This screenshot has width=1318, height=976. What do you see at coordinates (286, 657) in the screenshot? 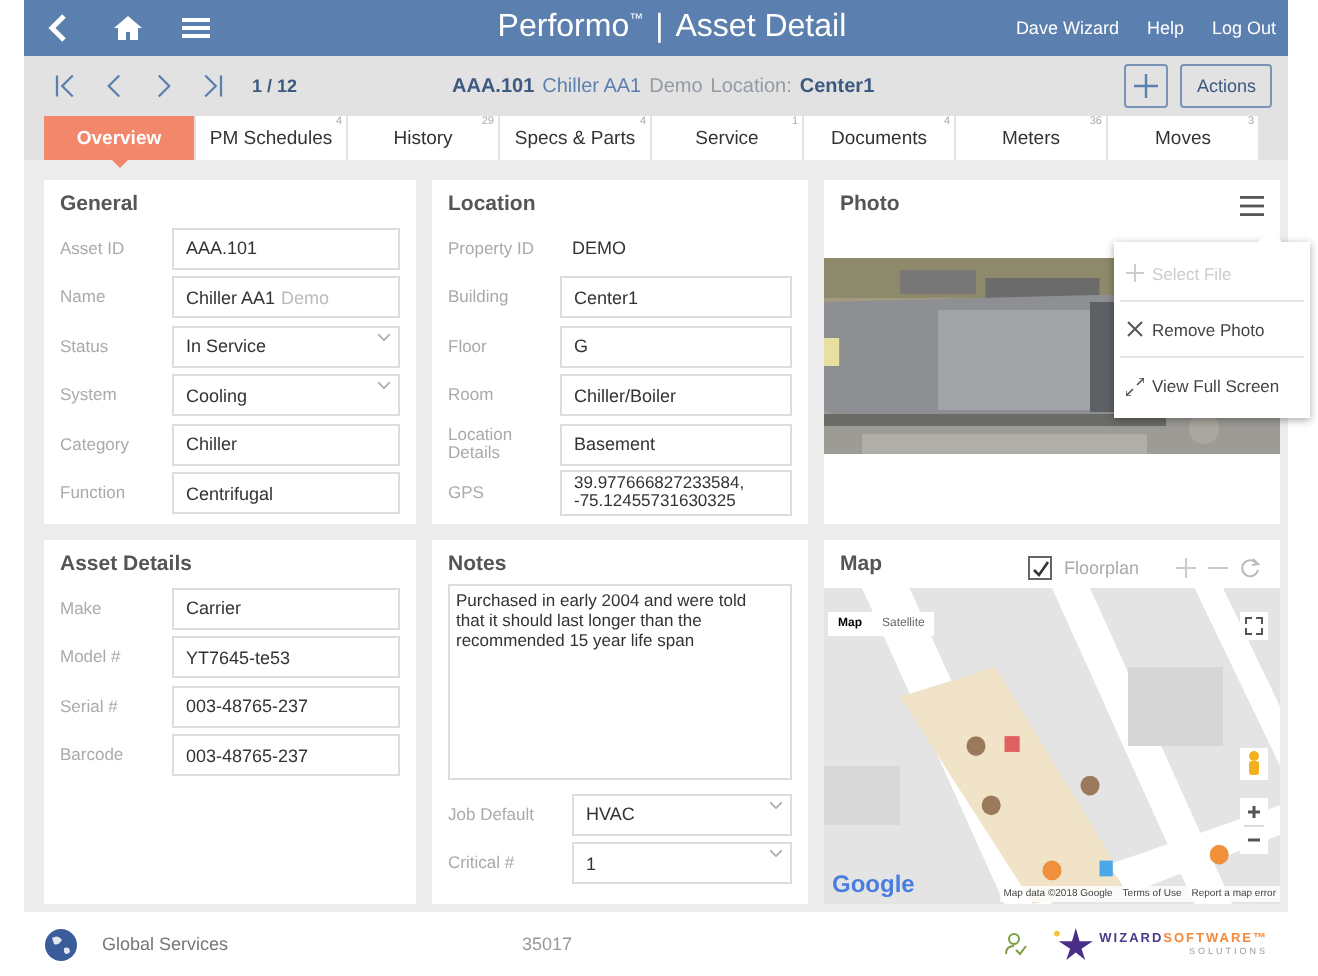
I see `input-field: YT7645-te53` at bounding box center [286, 657].